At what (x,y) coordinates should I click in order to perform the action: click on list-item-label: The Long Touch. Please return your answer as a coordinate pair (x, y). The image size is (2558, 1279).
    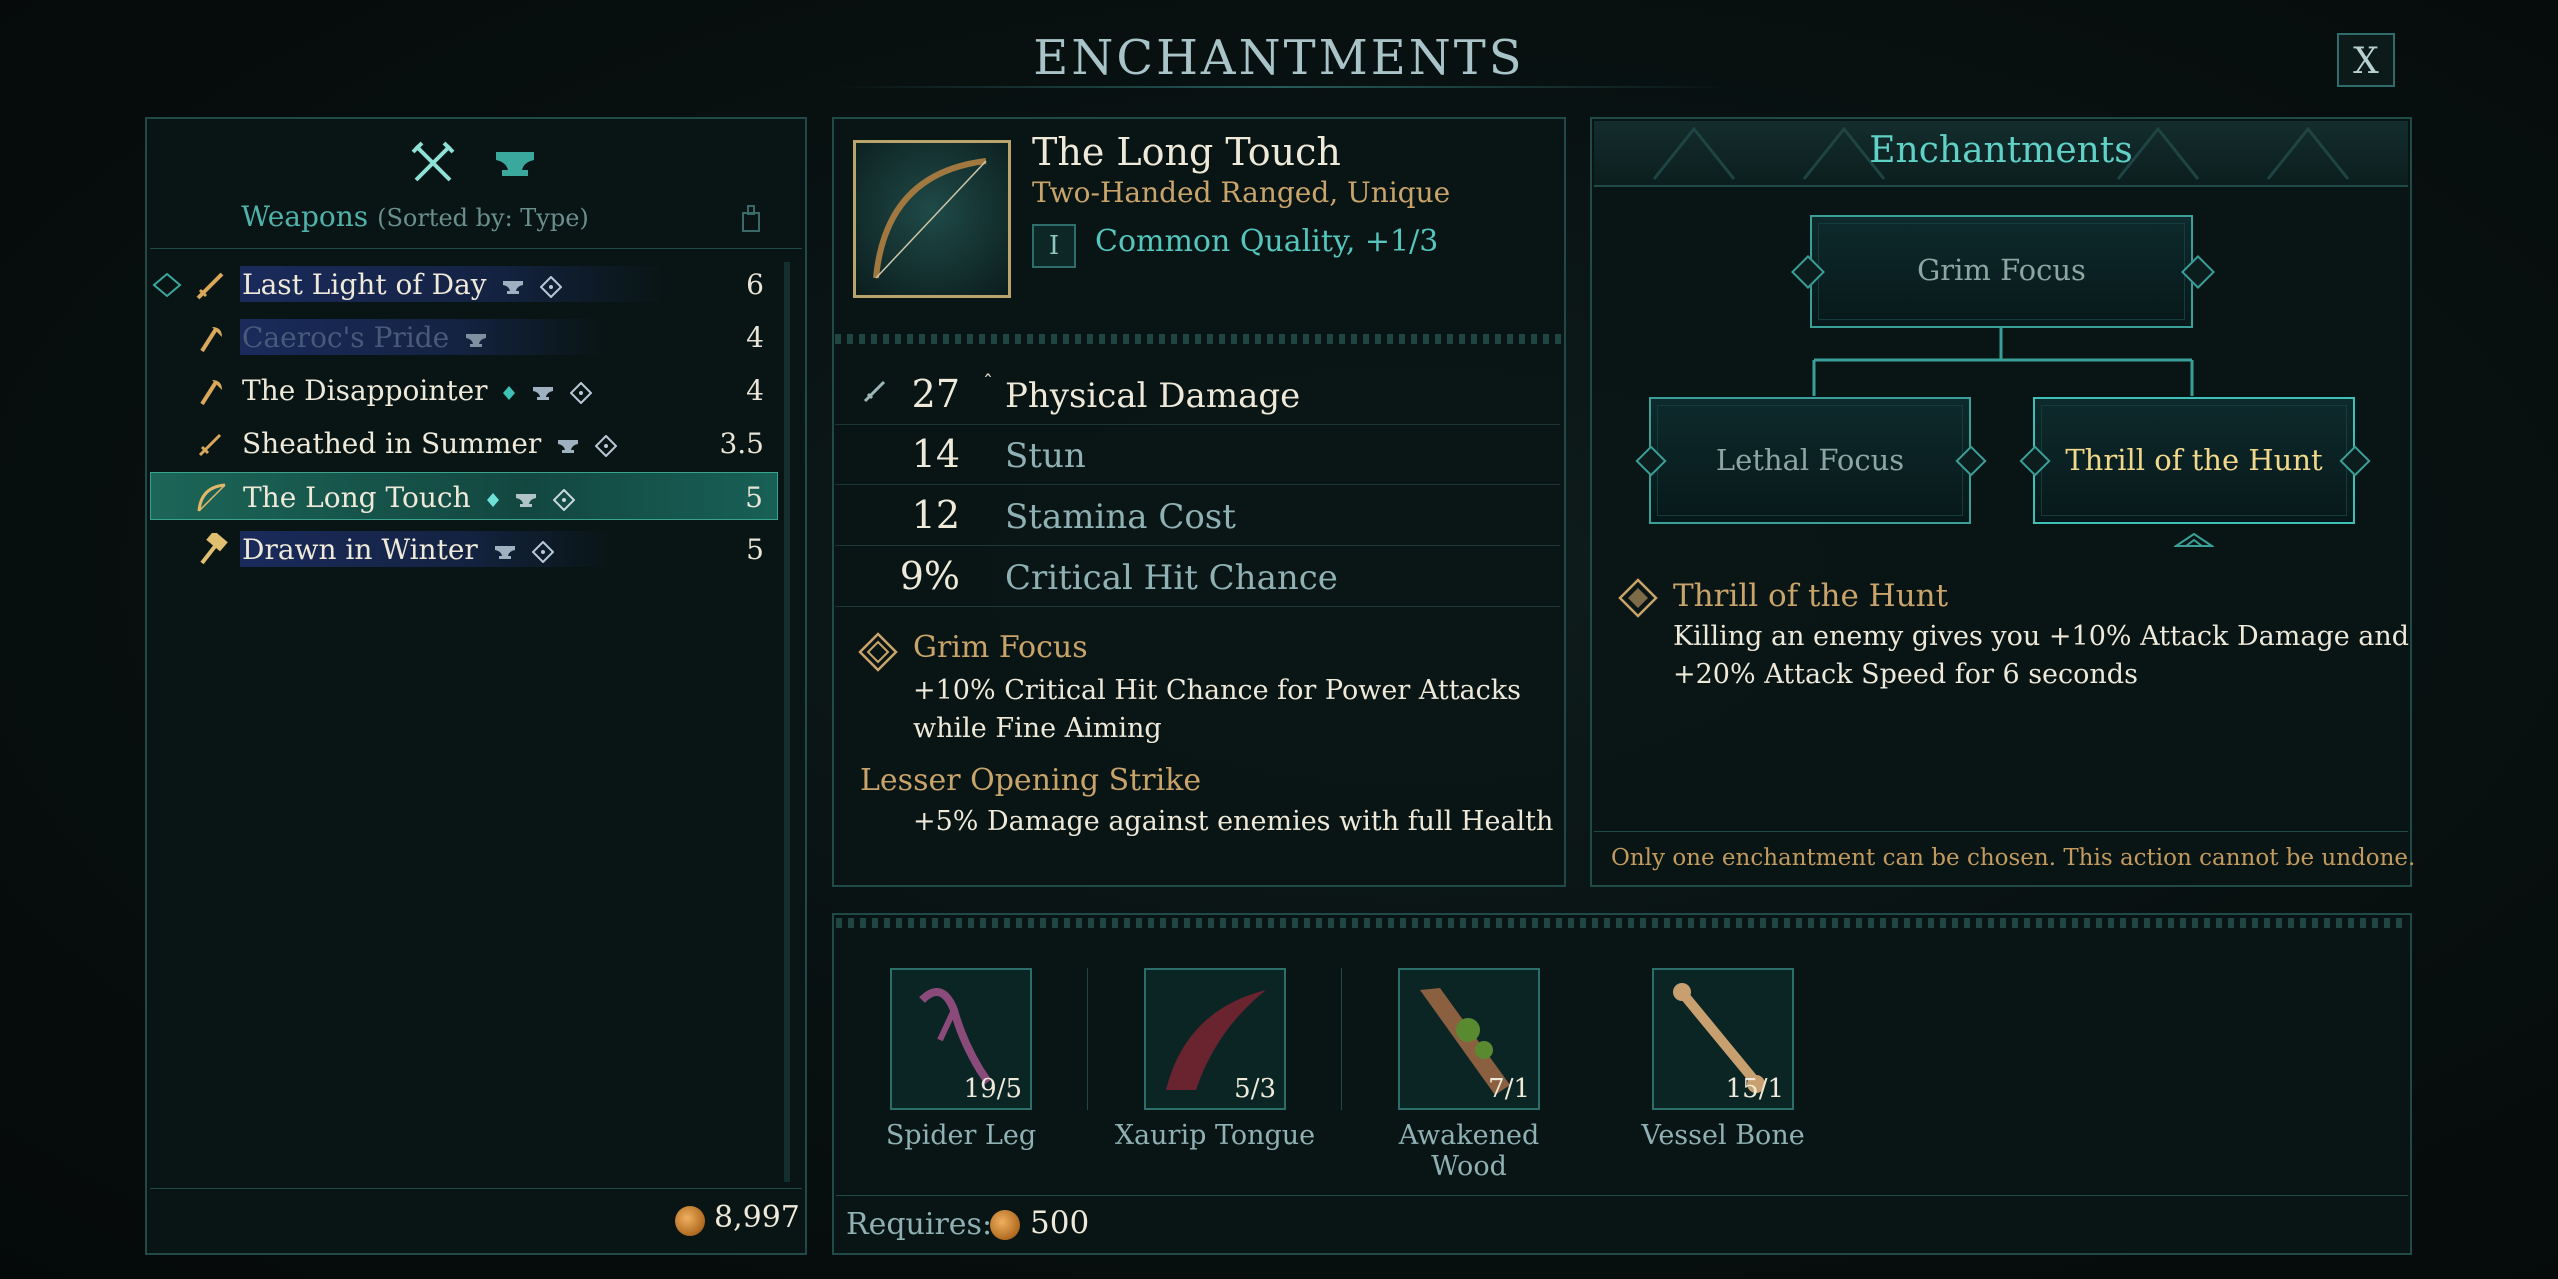
    Looking at the image, I should click on (409, 497).